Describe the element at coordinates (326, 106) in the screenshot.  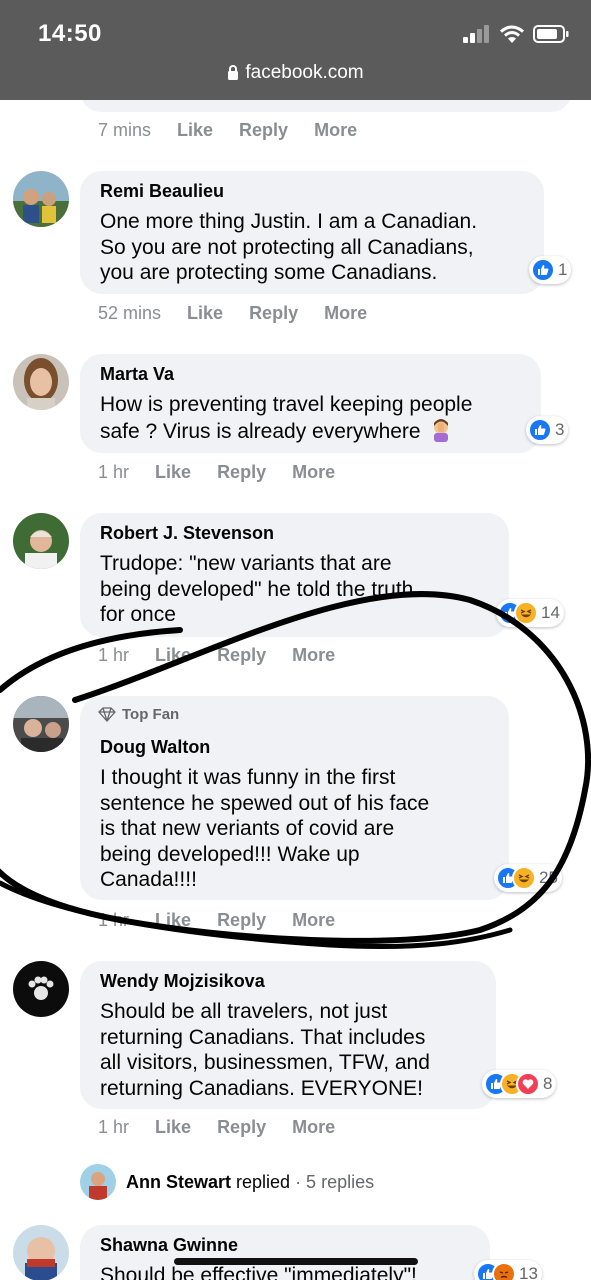
I see `comment-bubble-previous` at that location.